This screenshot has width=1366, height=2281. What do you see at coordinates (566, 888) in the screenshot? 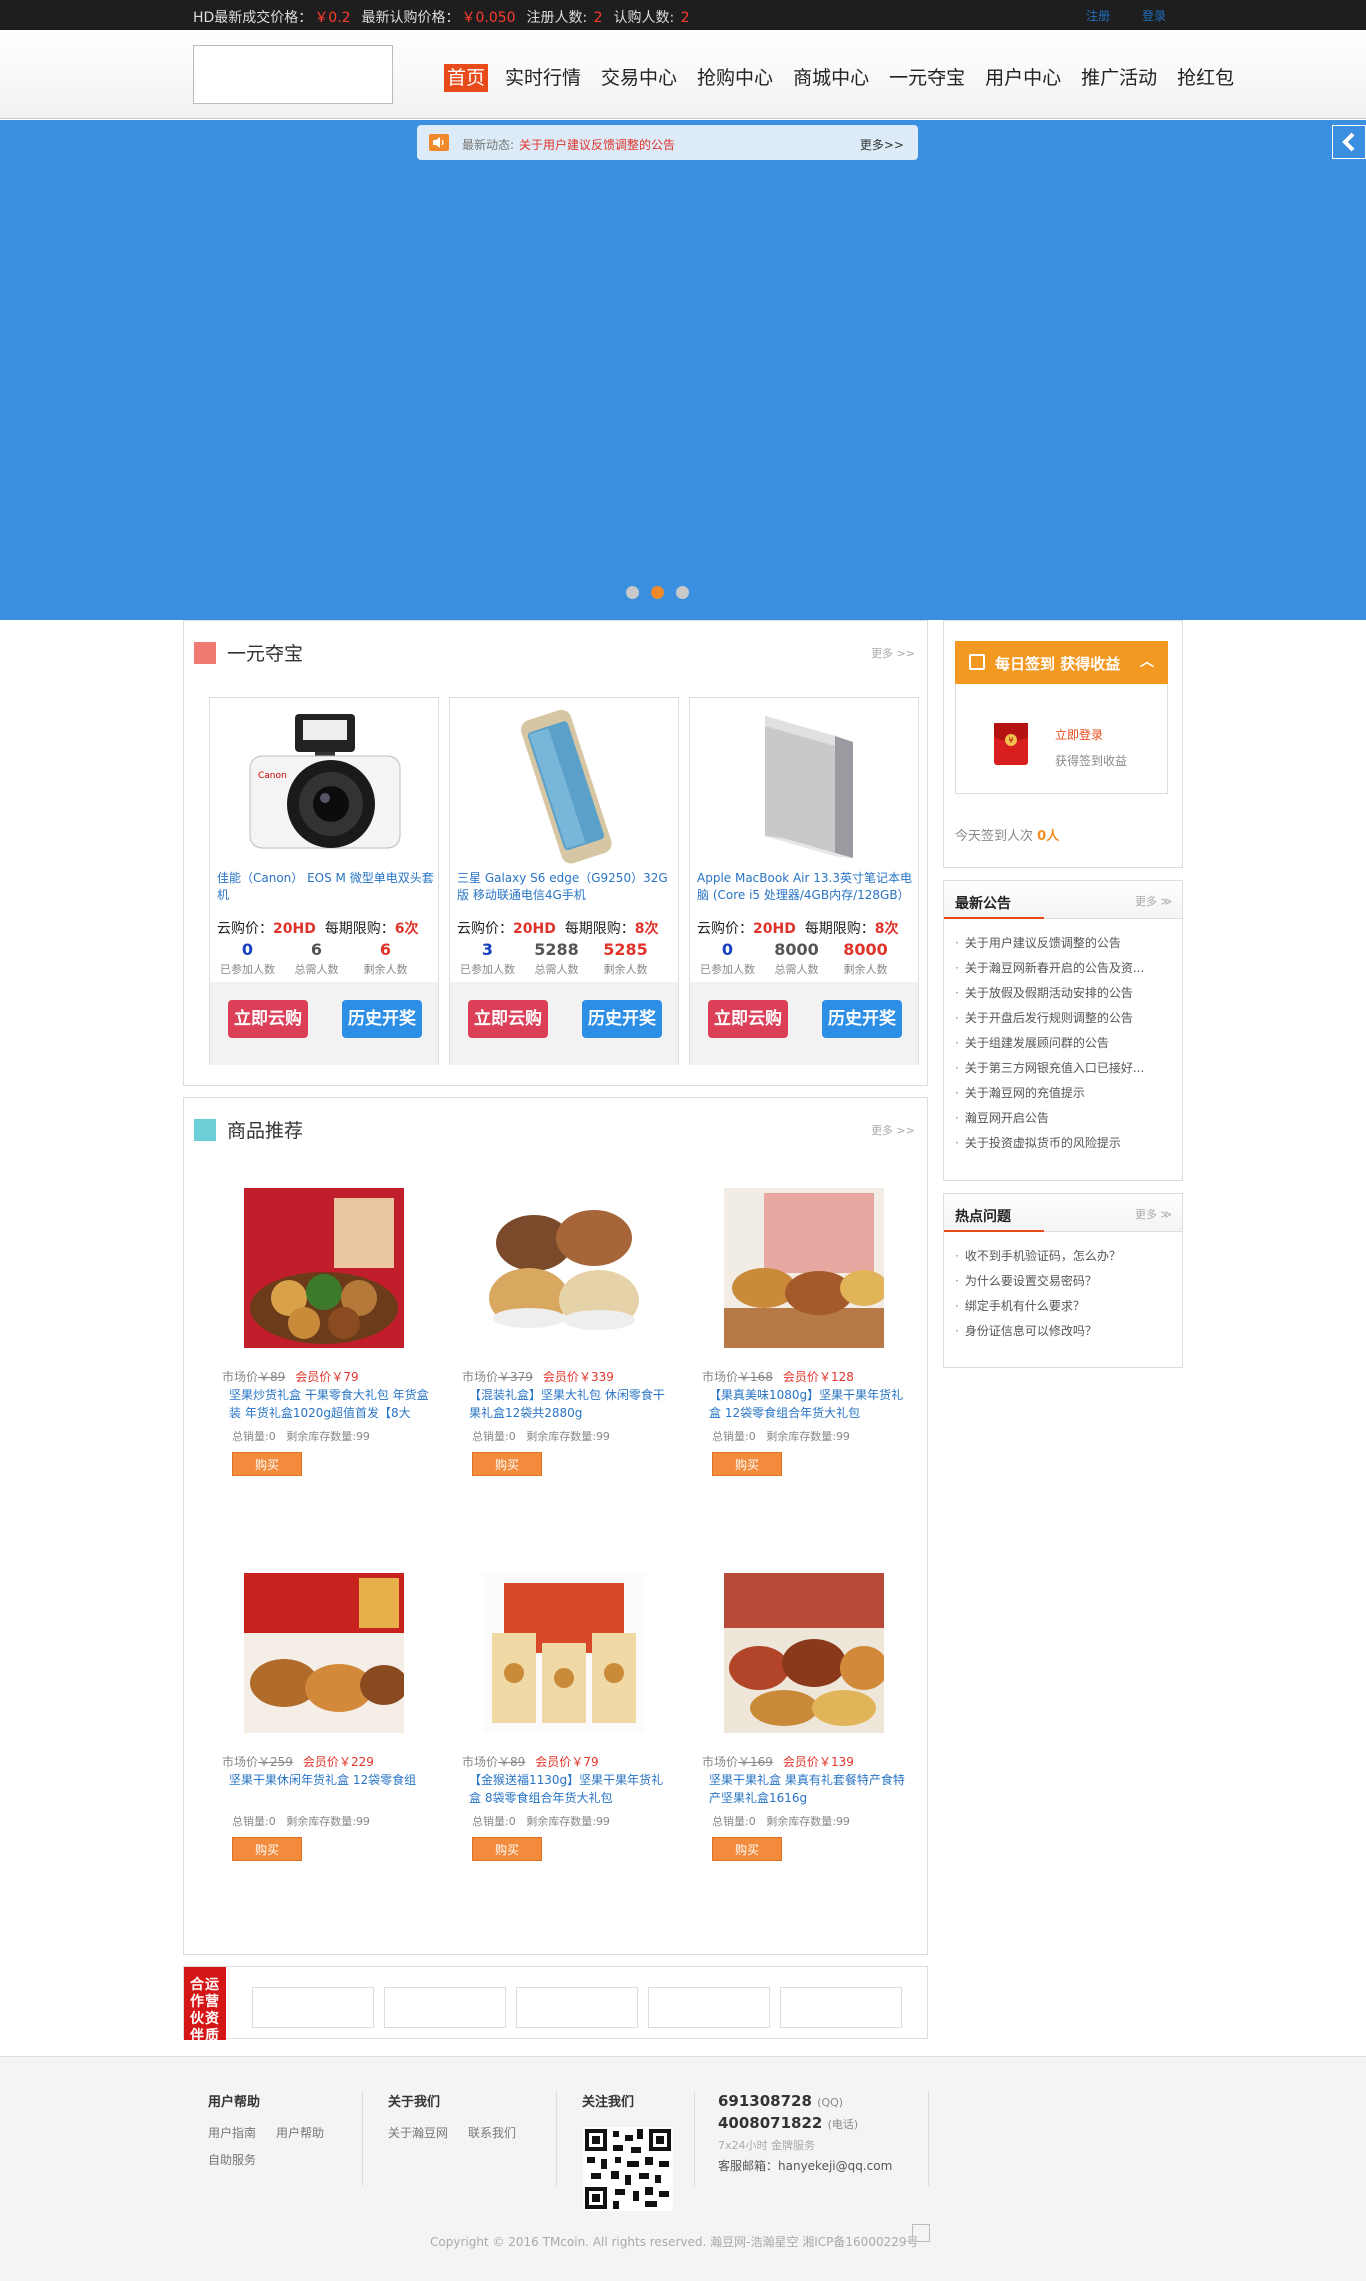
I see `treasure-item-title: 三星 Galaxy S6 edge（G9250）32G版 移动联通电信4G手机` at bounding box center [566, 888].